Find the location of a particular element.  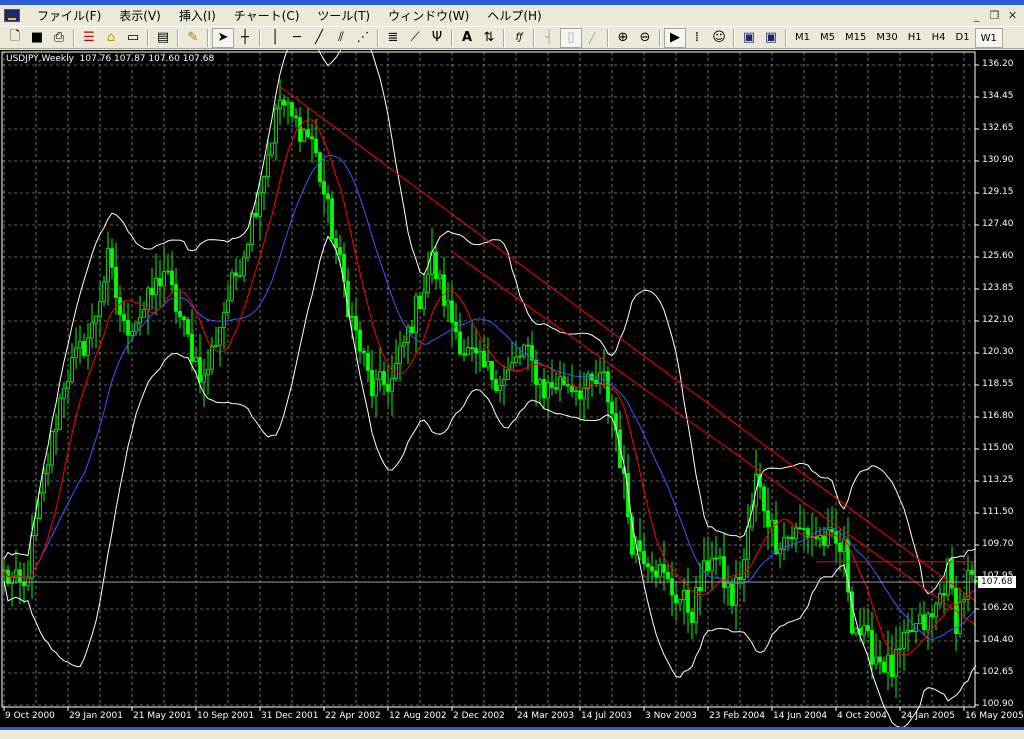

timeframe-m15-button: M15 is located at coordinates (855, 38).